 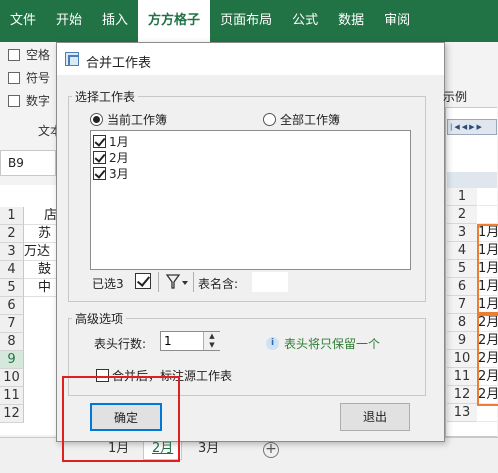 I want to click on checkbox-unchecked, so click(x=102, y=375).